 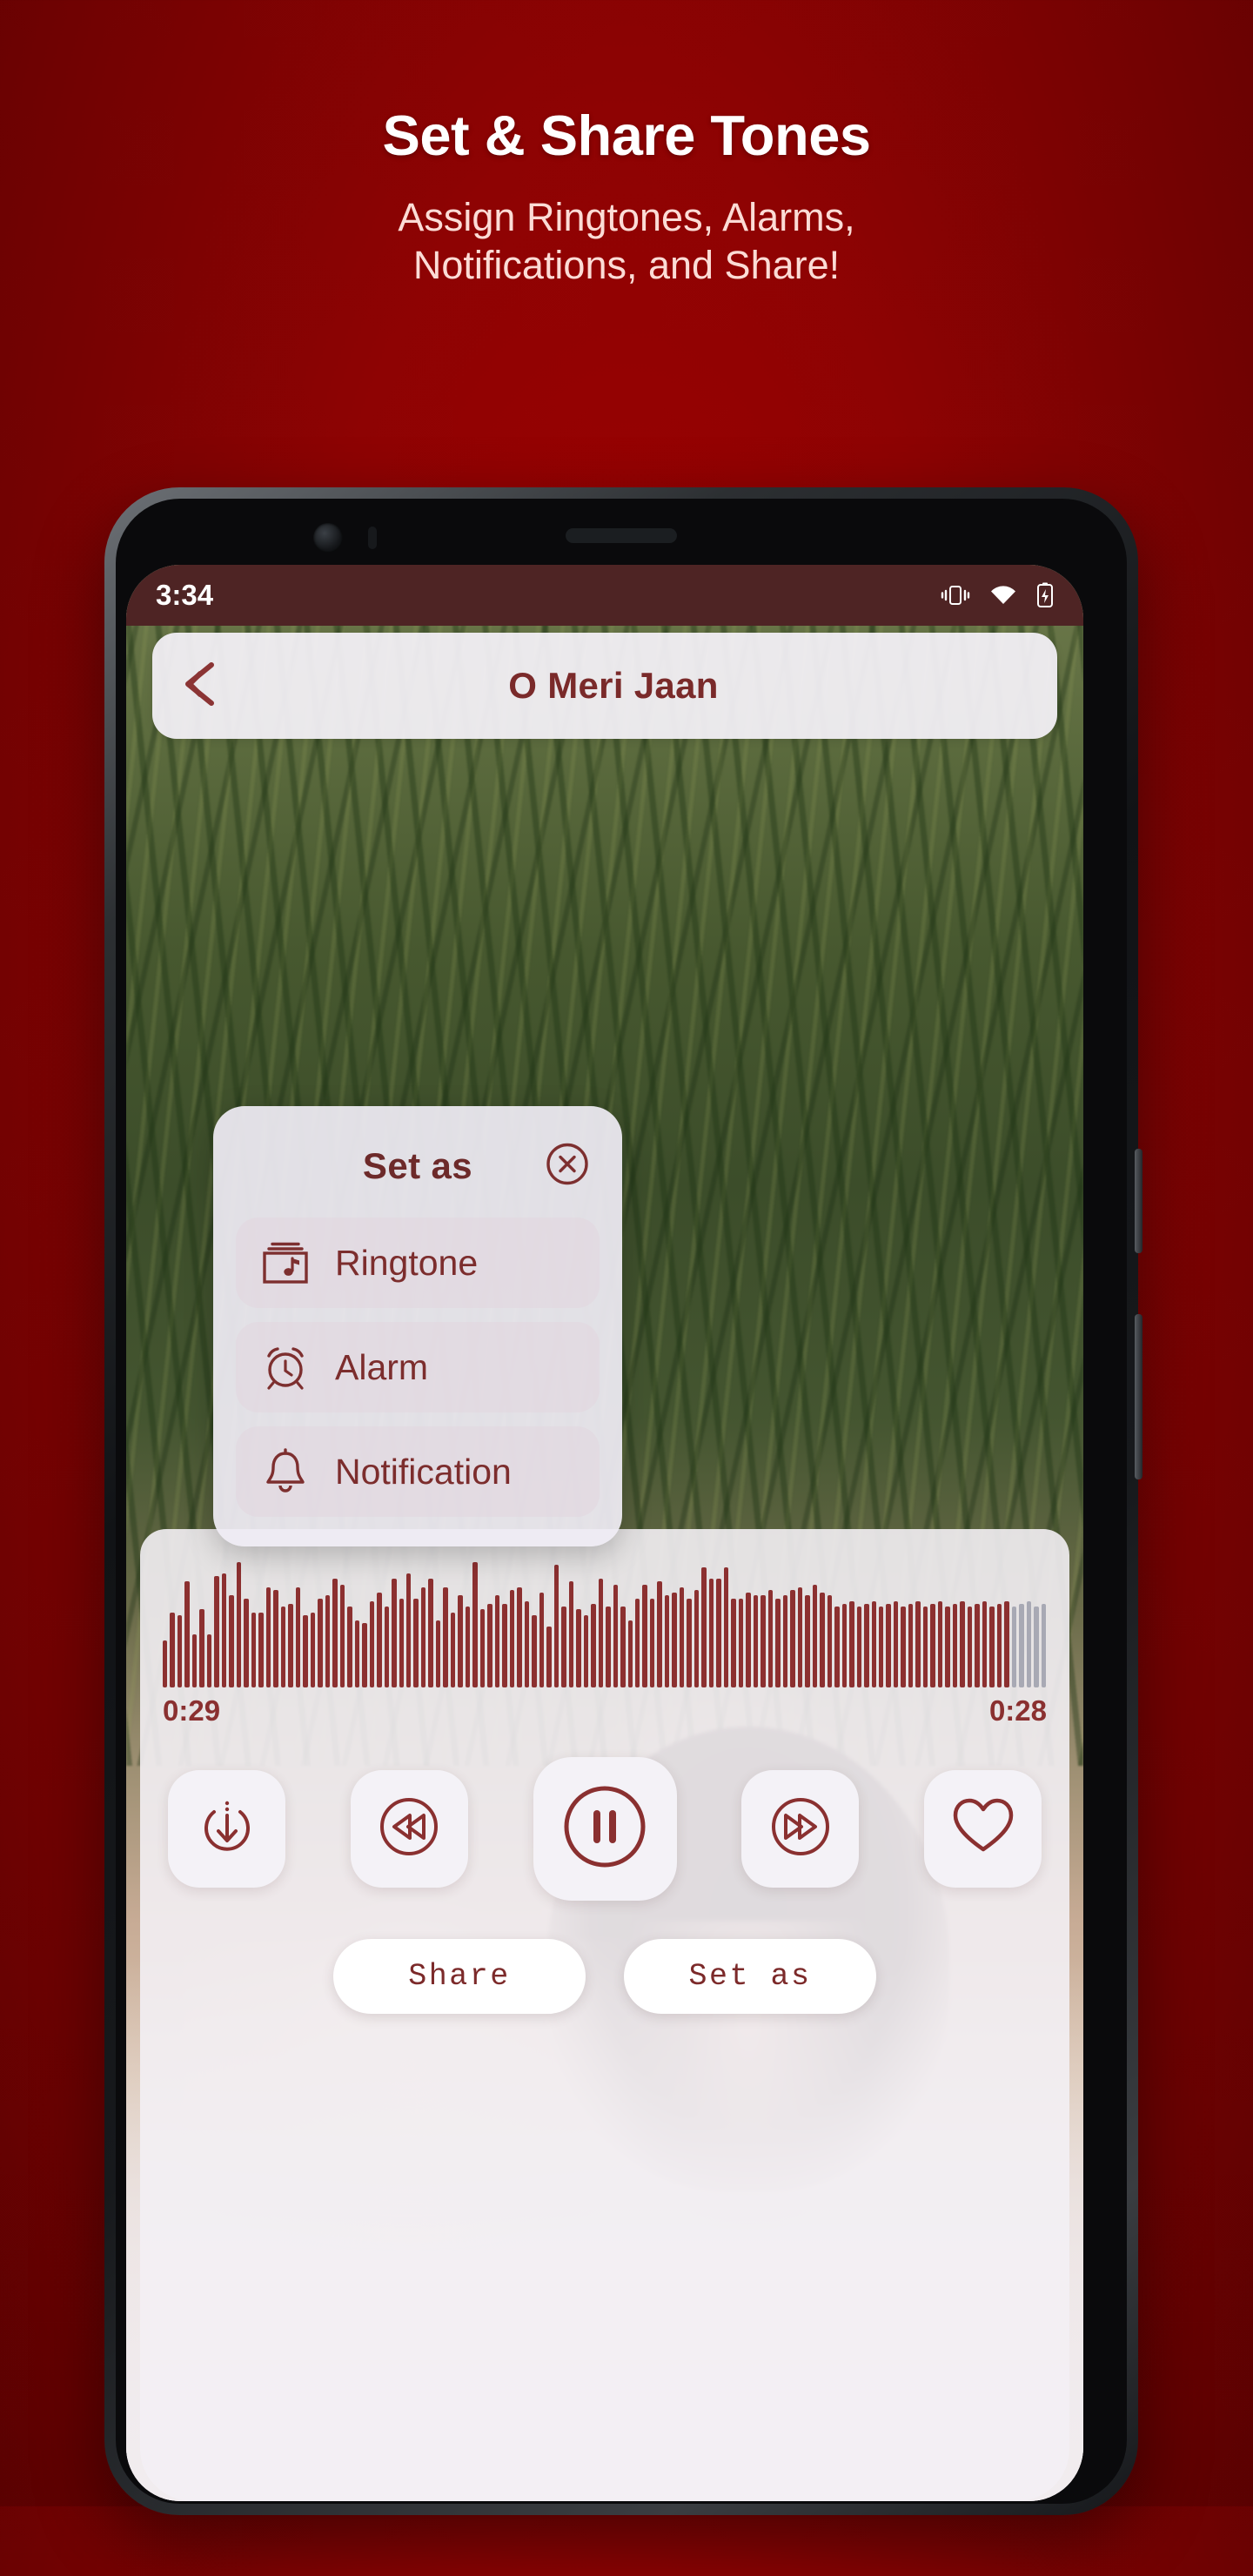 What do you see at coordinates (459, 1976) in the screenshot?
I see `share-button: Share` at bounding box center [459, 1976].